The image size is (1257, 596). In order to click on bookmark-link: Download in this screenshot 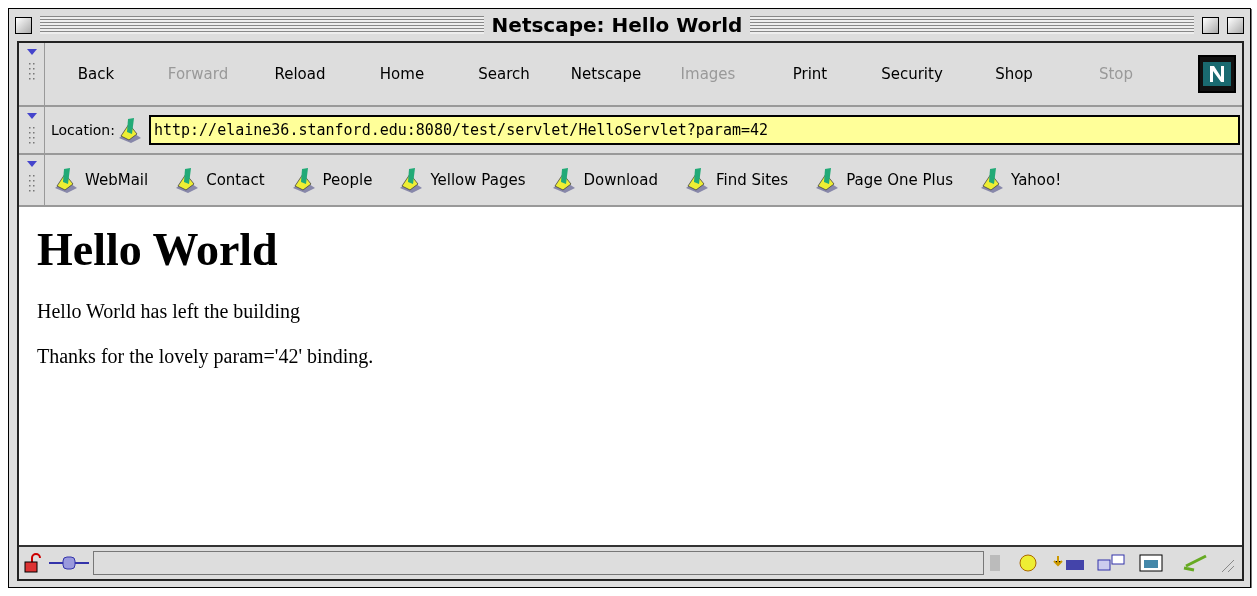, I will do `click(603, 180)`.